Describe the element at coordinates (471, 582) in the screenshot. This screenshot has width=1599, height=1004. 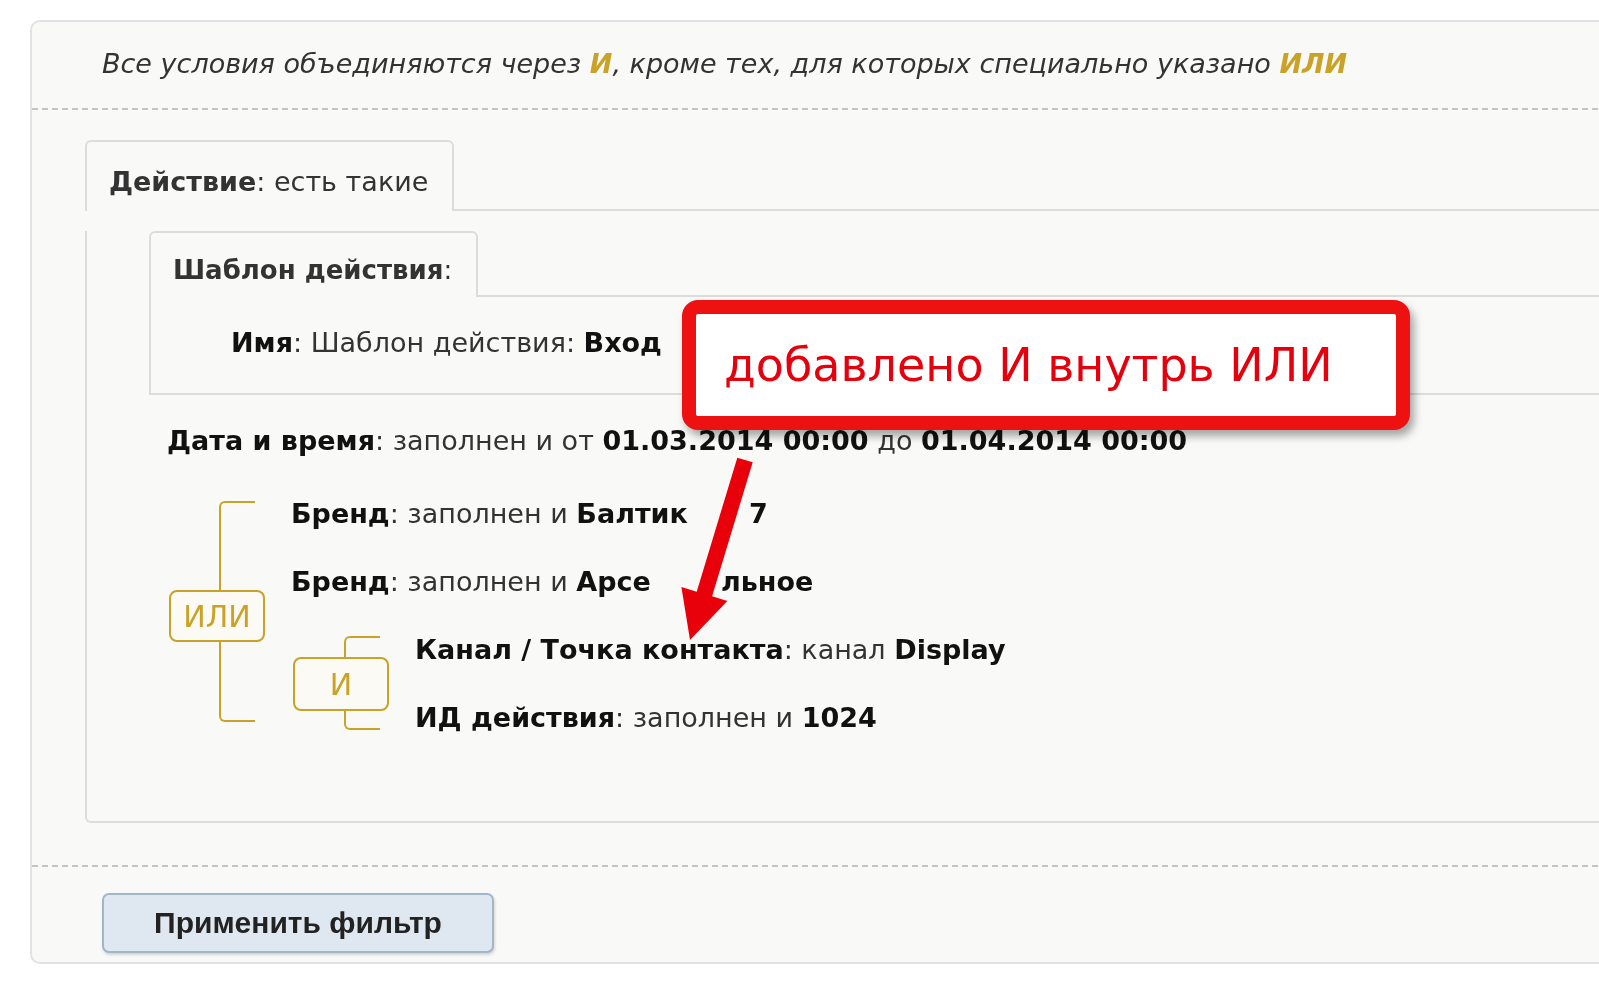
I see `condition: Бренд: заполнен и Арсе` at that location.